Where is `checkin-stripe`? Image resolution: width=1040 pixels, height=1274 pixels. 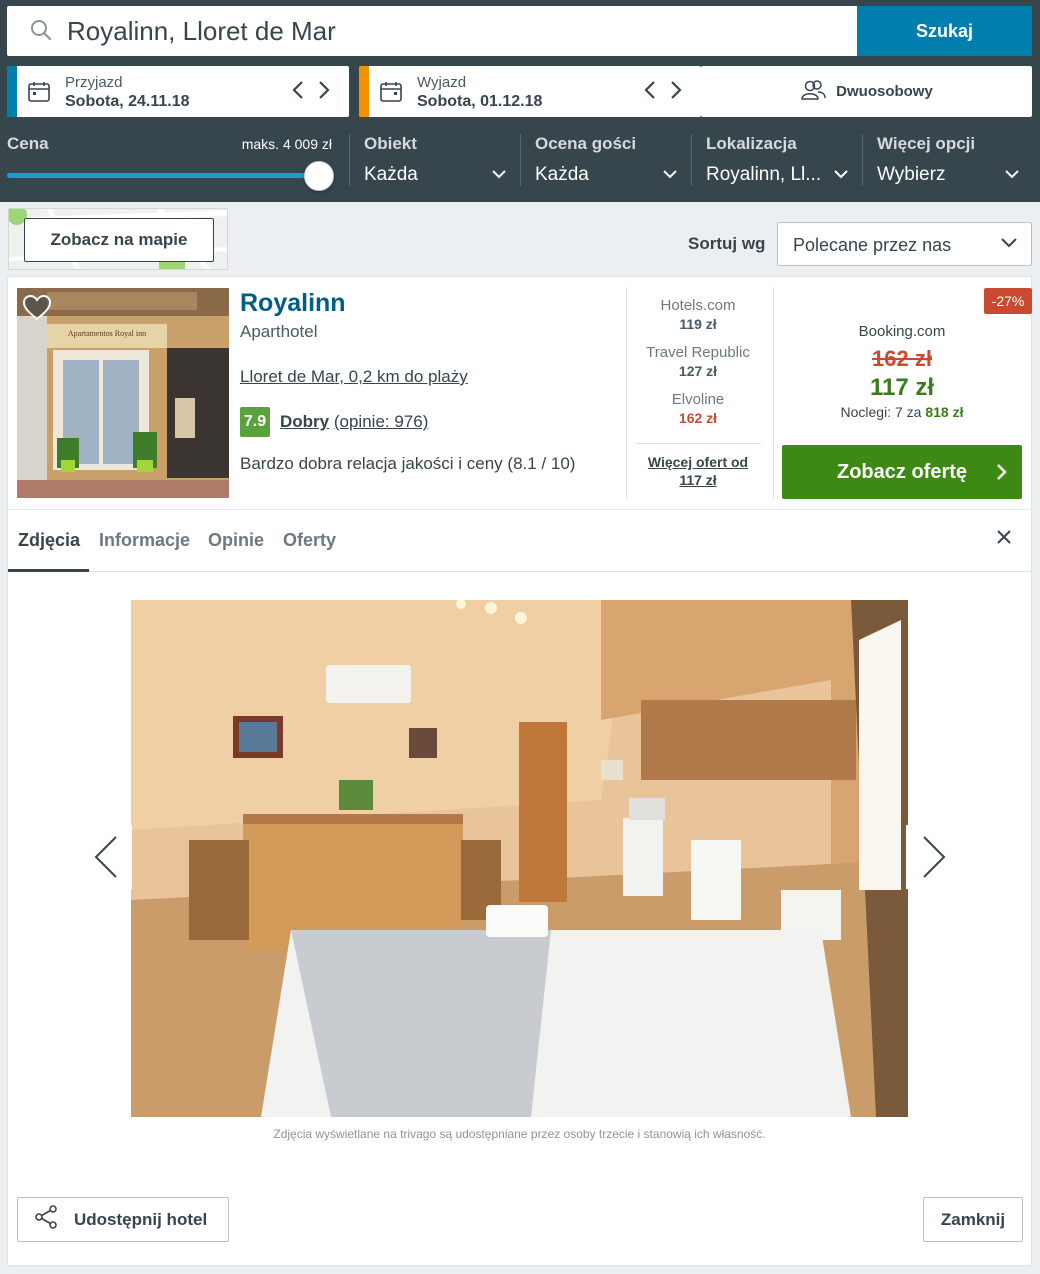 checkin-stripe is located at coordinates (12, 91).